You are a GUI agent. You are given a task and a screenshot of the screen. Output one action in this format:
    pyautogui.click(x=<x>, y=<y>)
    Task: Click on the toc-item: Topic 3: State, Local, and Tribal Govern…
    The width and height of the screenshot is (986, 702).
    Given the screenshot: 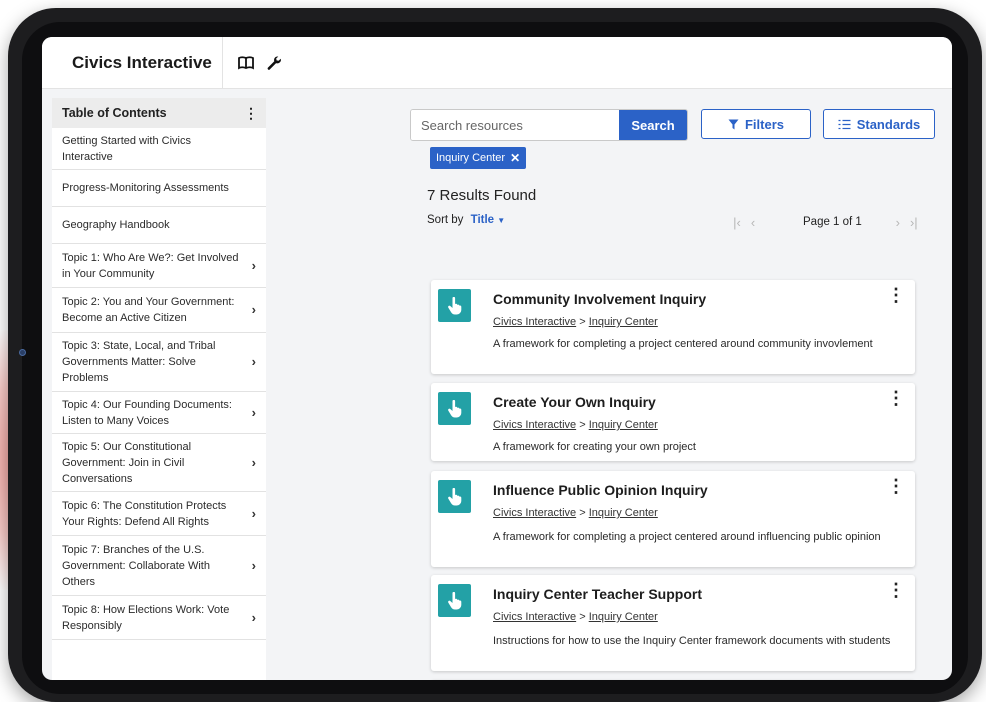 What is the action you would take?
    pyautogui.click(x=159, y=362)
    